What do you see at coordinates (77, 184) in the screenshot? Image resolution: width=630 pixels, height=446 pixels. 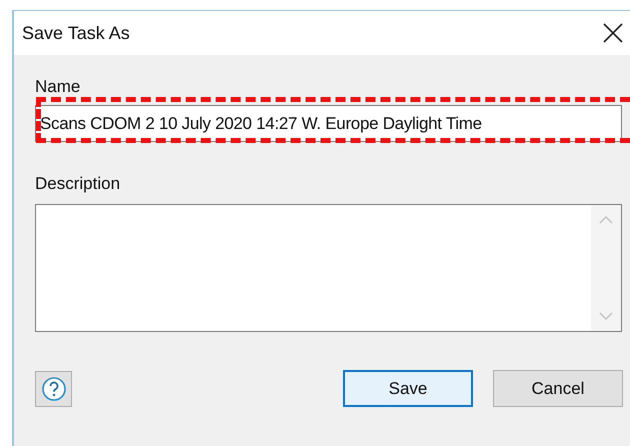 I see `description-label: Description` at bounding box center [77, 184].